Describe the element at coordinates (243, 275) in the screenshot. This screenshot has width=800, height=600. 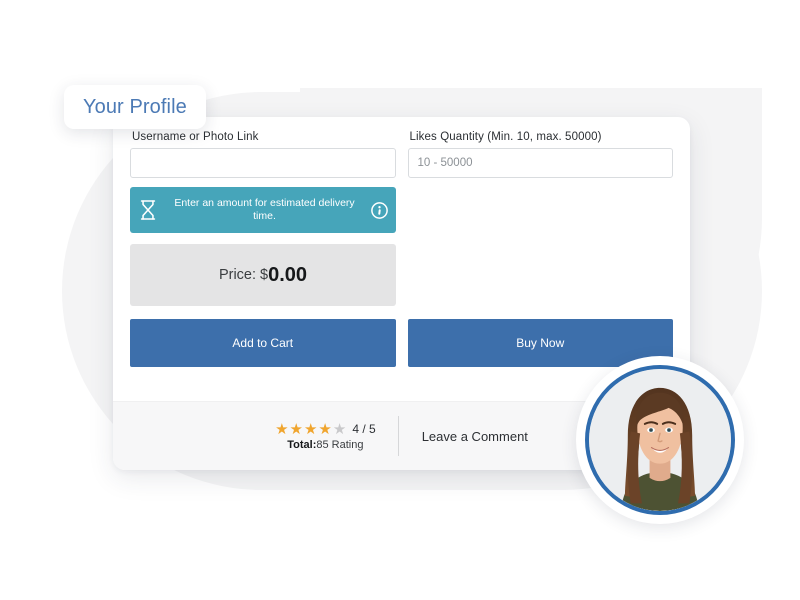
I see `price-label: Price: $` at that location.